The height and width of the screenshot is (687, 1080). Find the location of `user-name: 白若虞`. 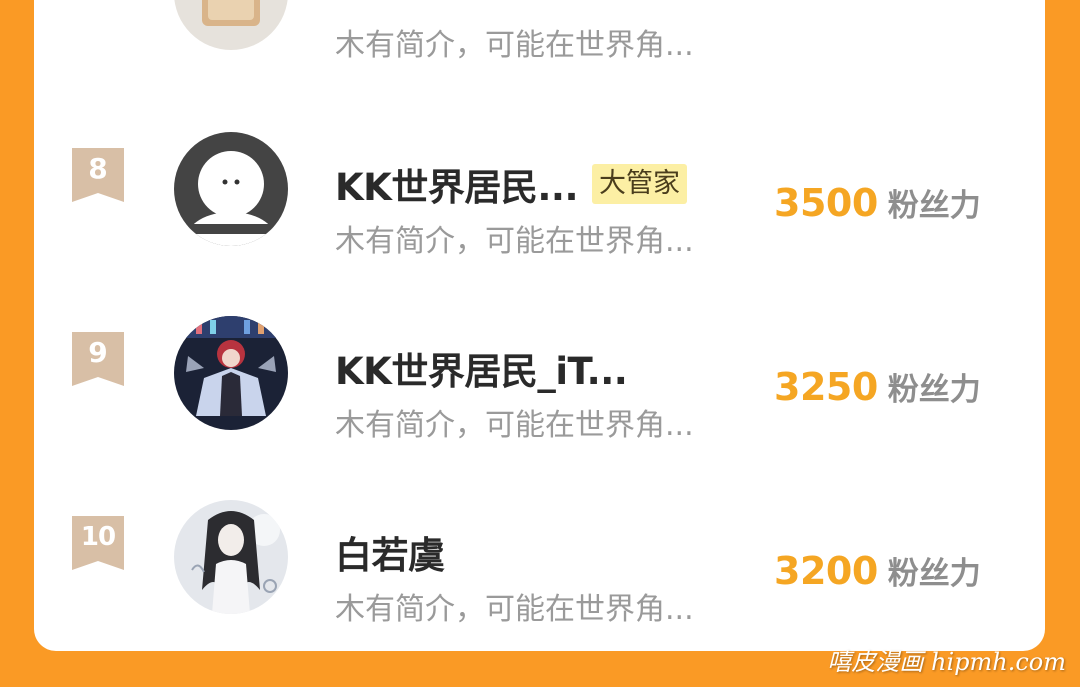

user-name: 白若虞 is located at coordinates (390, 552).